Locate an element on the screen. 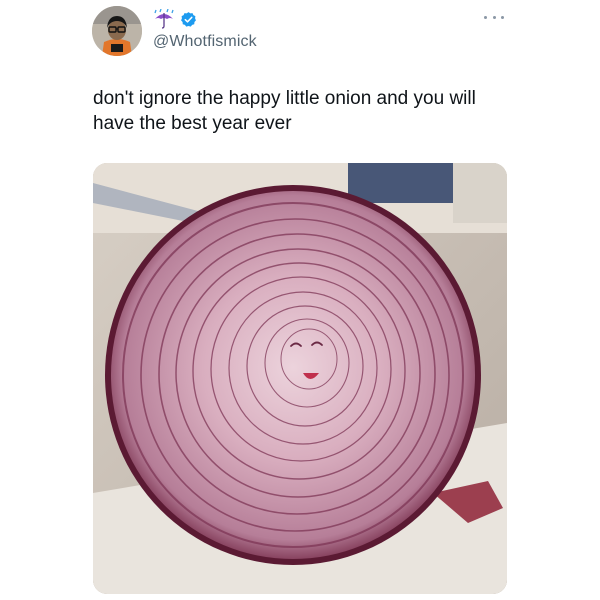 This screenshot has height=600, width=600. handle: @Whotfismick is located at coordinates (205, 42).